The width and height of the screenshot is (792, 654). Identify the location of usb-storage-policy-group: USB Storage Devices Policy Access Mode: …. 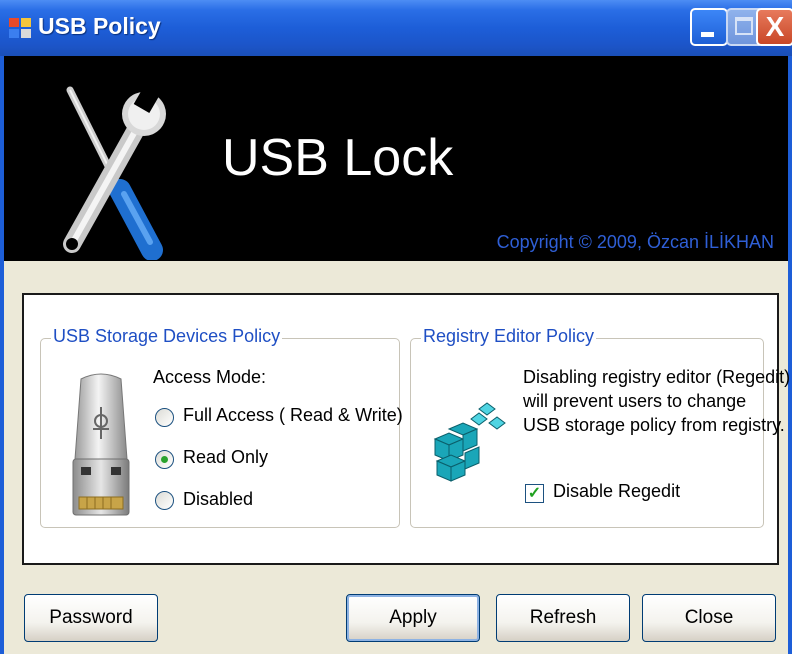
(221, 427).